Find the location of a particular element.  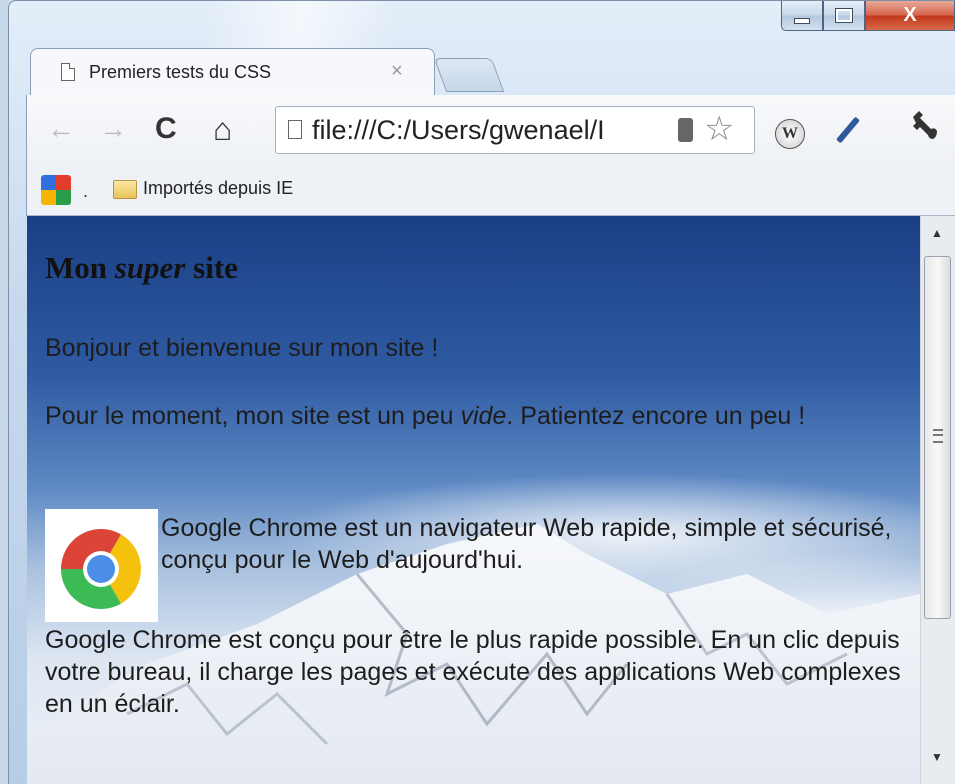

forward-arrow-icon: → is located at coordinates (113, 129).